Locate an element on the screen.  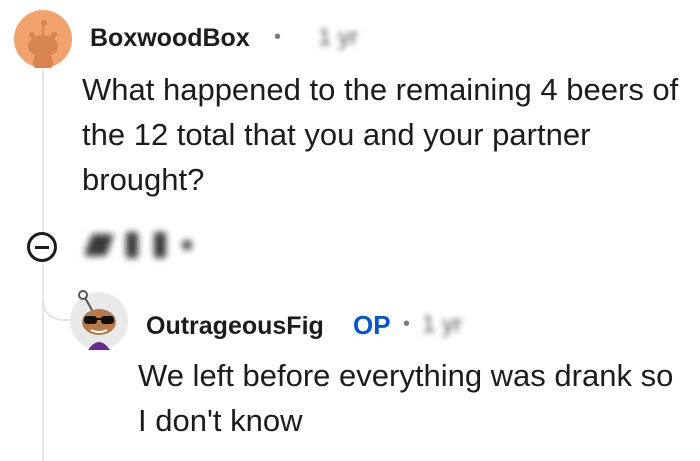
collapse-minus-icon is located at coordinates (42, 247).